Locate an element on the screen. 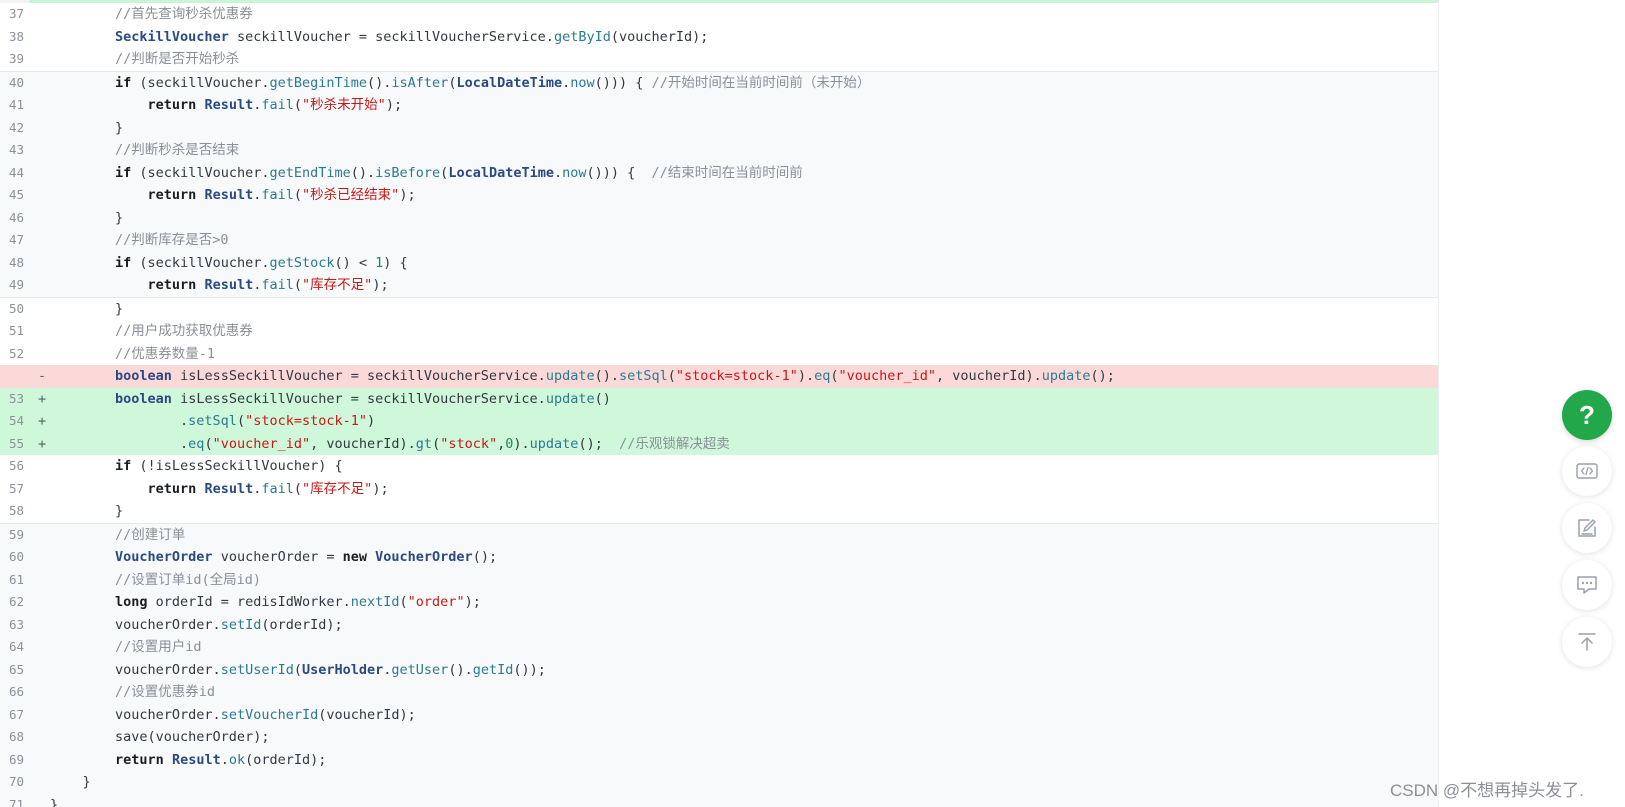 The width and height of the screenshot is (1625, 807). code-token: "stock=stock-1" is located at coordinates (306, 421).